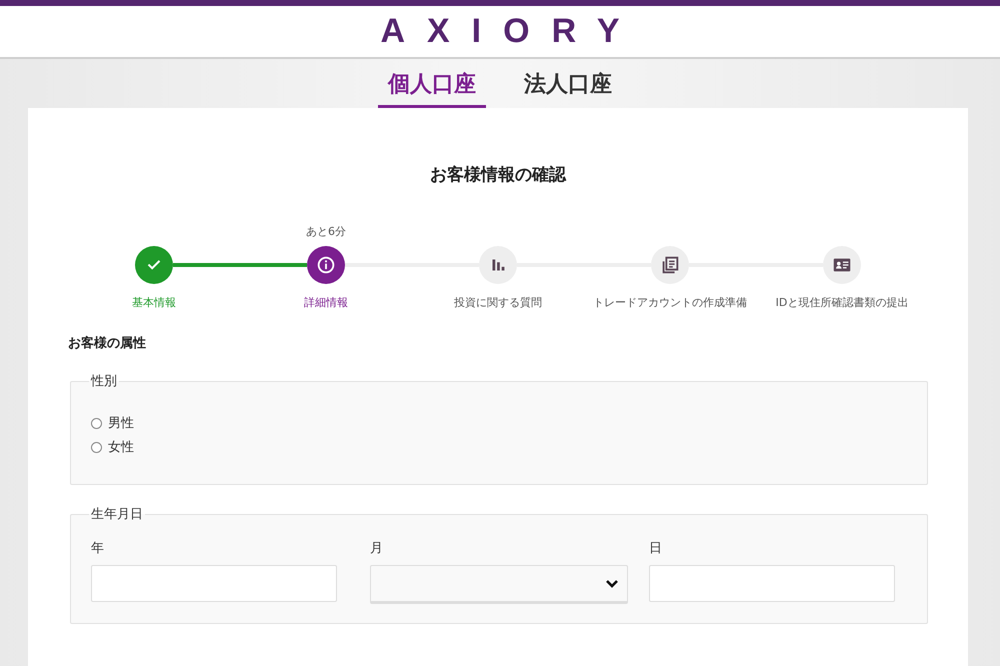 This screenshot has width=1000, height=666. Describe the element at coordinates (498, 302) in the screenshot. I see `step-label: 投資に関する質問` at that location.